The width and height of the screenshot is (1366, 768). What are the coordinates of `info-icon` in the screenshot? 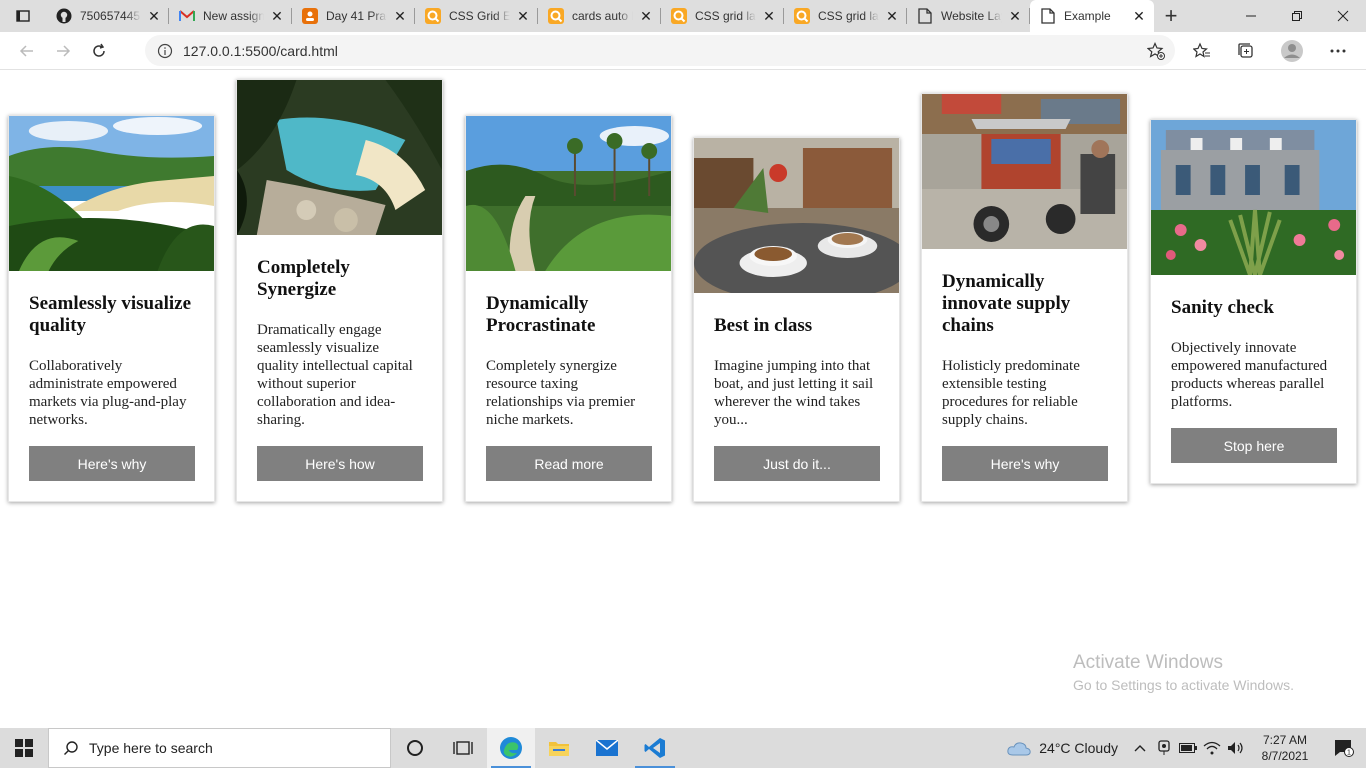 It's located at (165, 51).